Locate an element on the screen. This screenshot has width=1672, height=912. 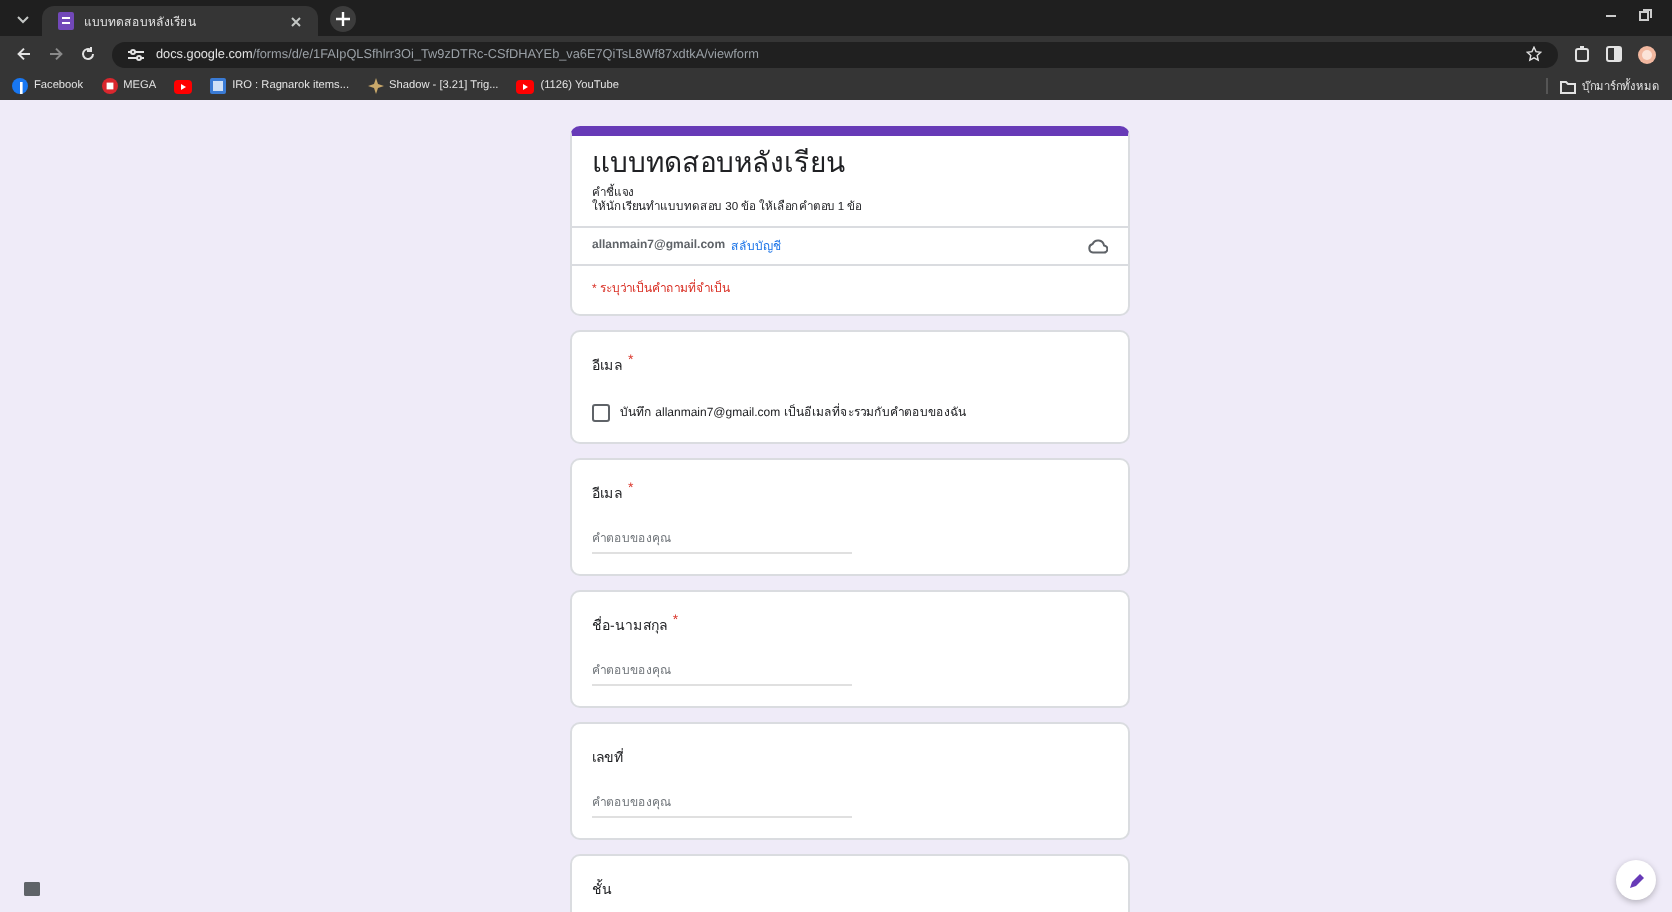
new-tab-button is located at coordinates (343, 19).